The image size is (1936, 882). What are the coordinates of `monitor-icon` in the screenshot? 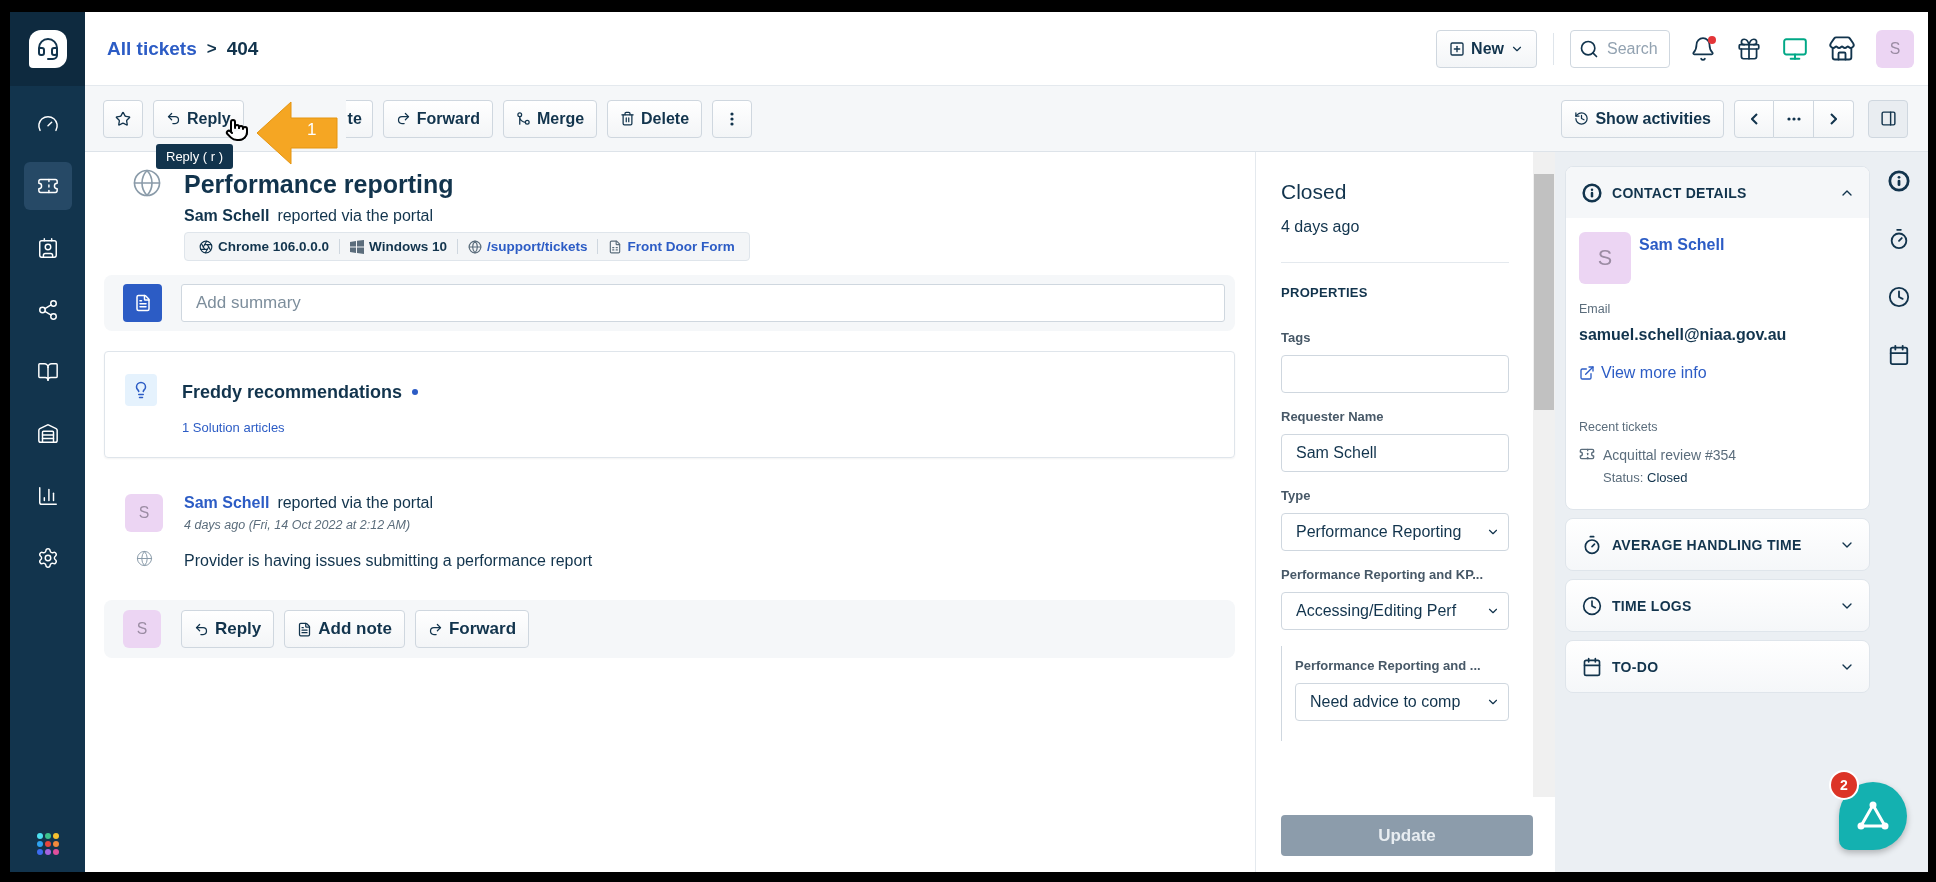 It's located at (1795, 48).